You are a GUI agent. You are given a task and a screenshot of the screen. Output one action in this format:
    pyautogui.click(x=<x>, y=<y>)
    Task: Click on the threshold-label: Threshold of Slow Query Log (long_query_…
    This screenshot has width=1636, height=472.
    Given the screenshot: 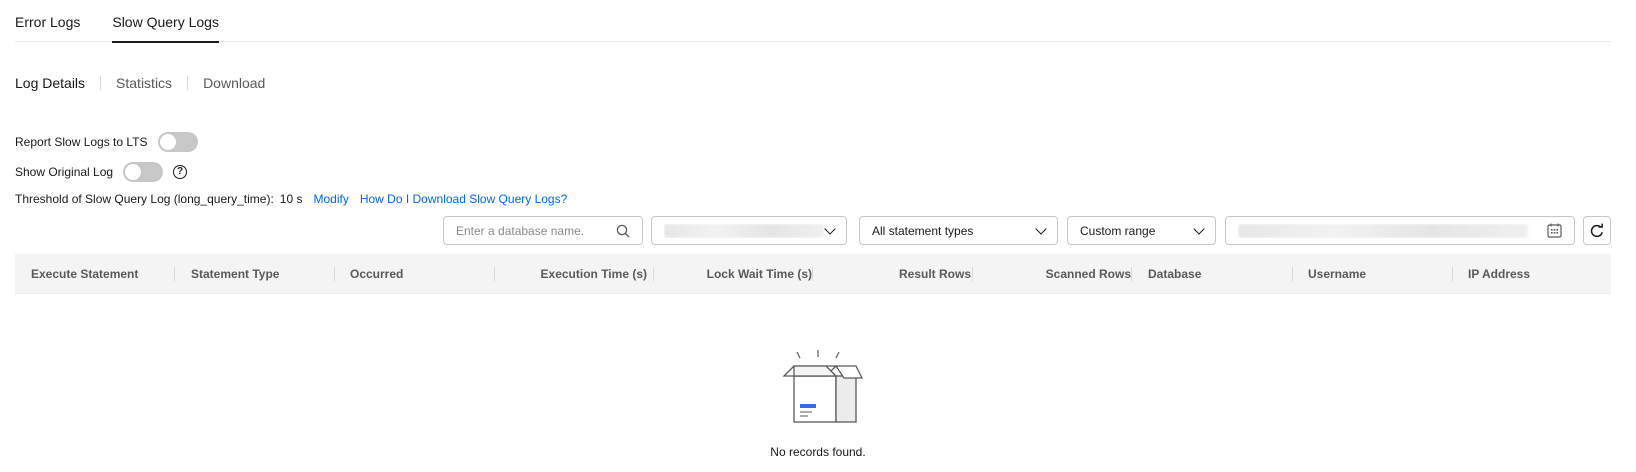 What is the action you would take?
    pyautogui.click(x=144, y=199)
    